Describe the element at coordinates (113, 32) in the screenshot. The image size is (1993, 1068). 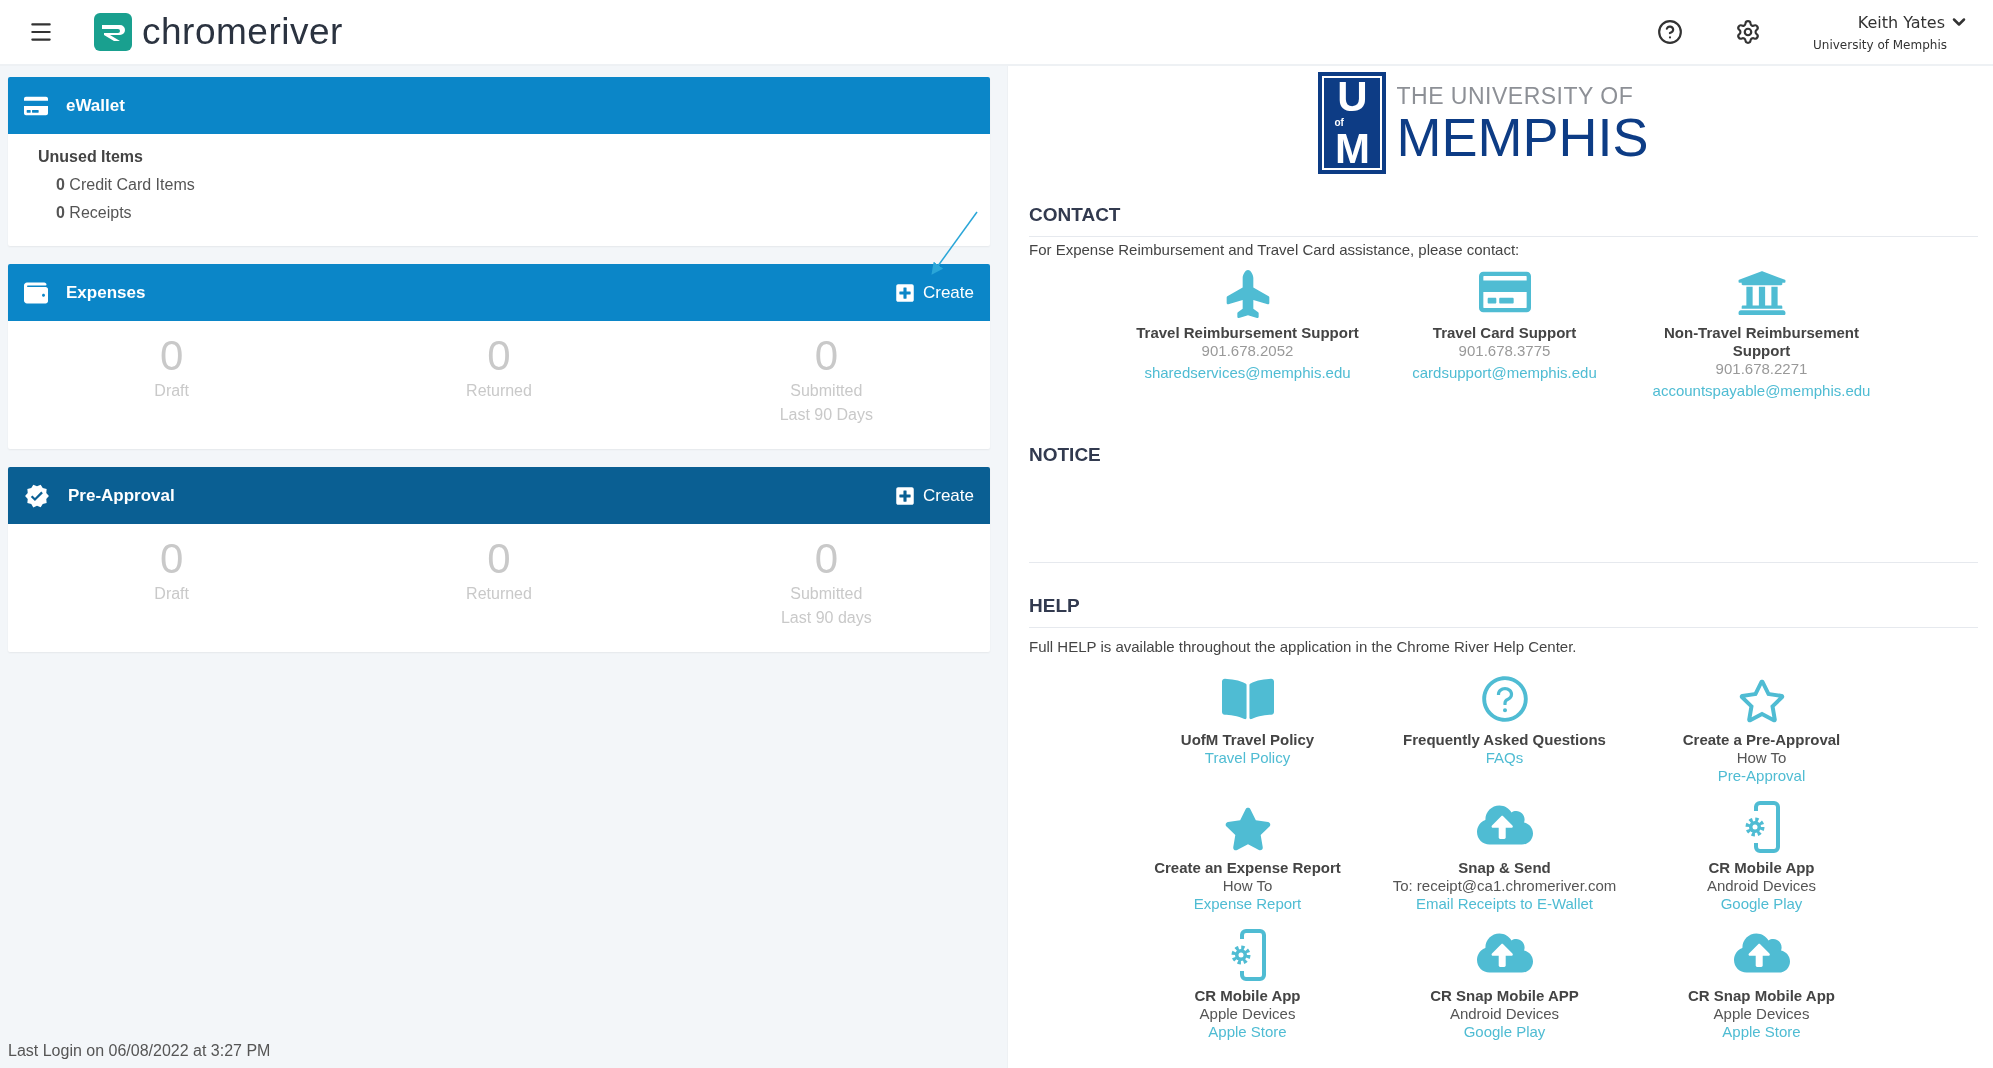
I see `brand-logo-icon` at that location.